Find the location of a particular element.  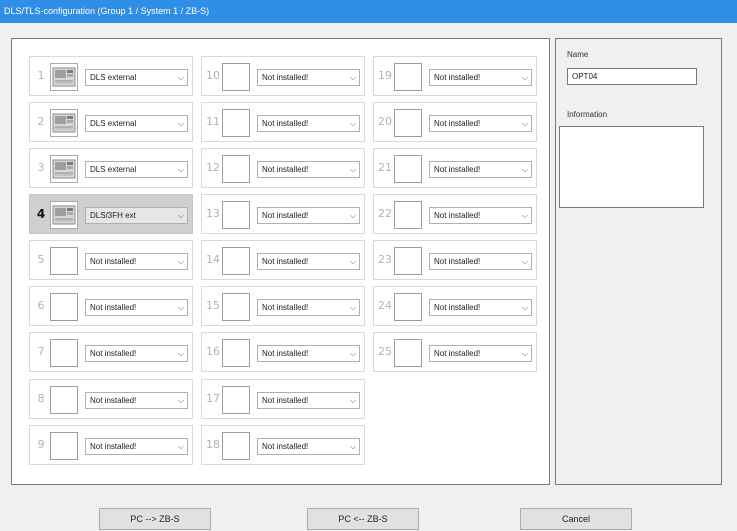

slot-number: 23 is located at coordinates (385, 259).